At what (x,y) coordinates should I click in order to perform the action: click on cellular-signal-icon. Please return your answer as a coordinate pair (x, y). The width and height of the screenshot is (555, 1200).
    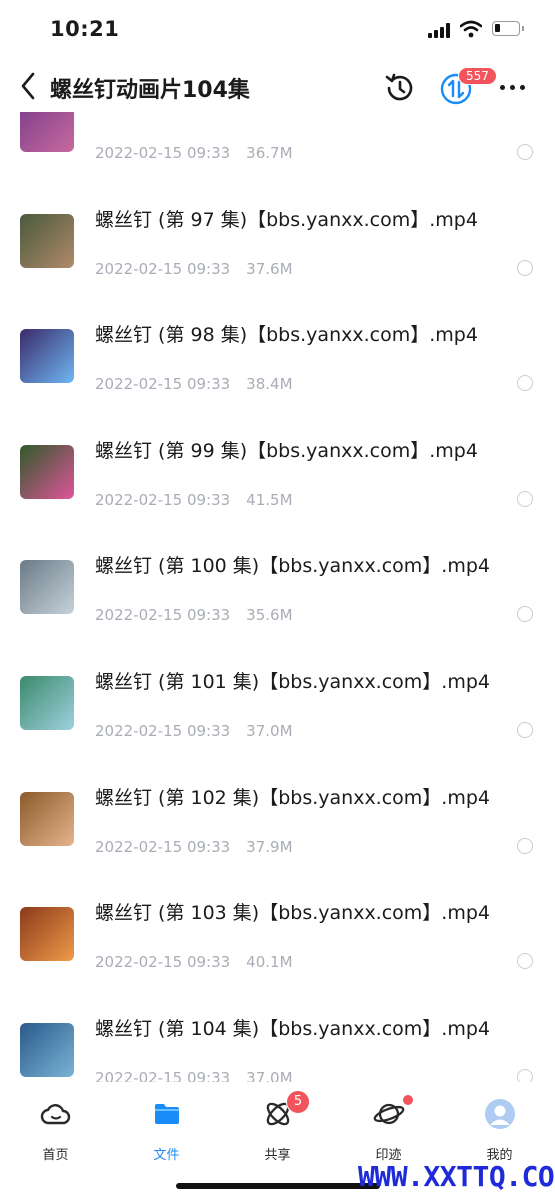
    Looking at the image, I should click on (440, 30).